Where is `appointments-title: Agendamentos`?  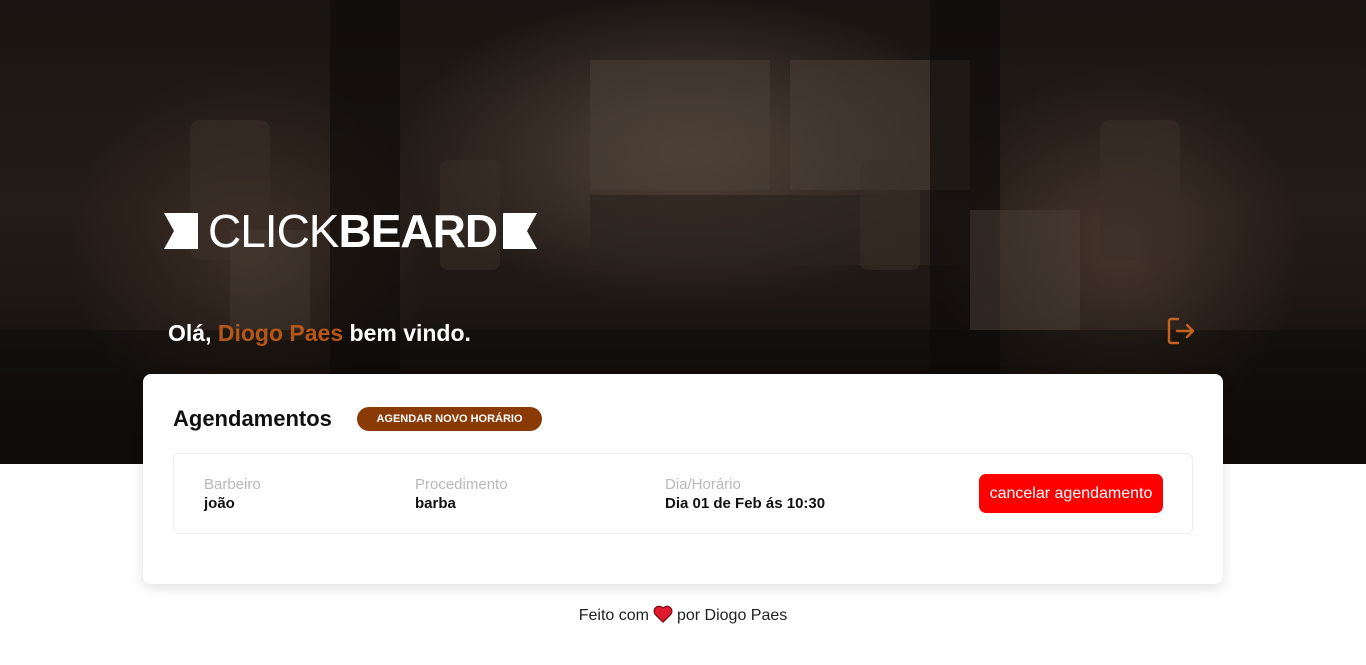 appointments-title: Agendamentos is located at coordinates (252, 418).